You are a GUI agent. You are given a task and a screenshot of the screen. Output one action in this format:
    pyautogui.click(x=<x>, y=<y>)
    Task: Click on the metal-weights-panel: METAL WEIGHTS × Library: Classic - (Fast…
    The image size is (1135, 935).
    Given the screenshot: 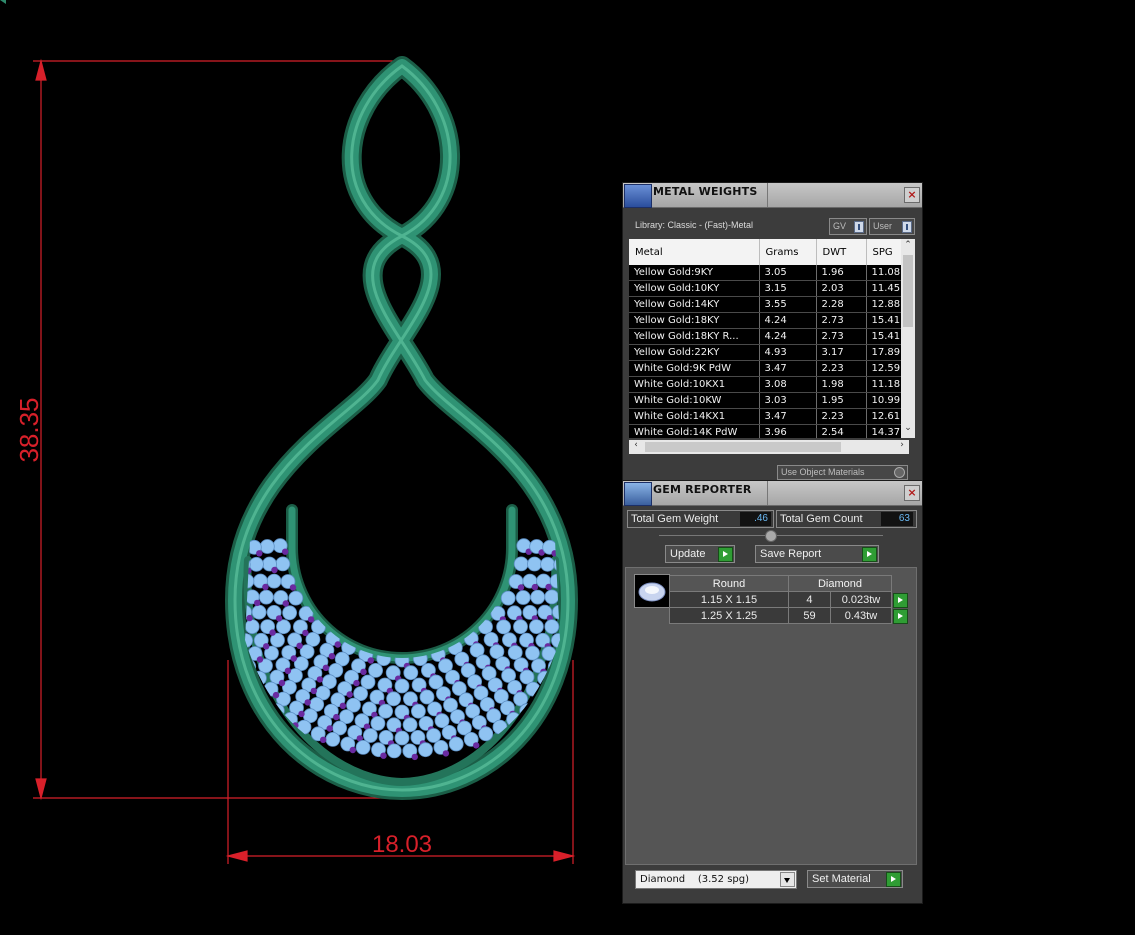 What is the action you would take?
    pyautogui.click(x=772, y=332)
    